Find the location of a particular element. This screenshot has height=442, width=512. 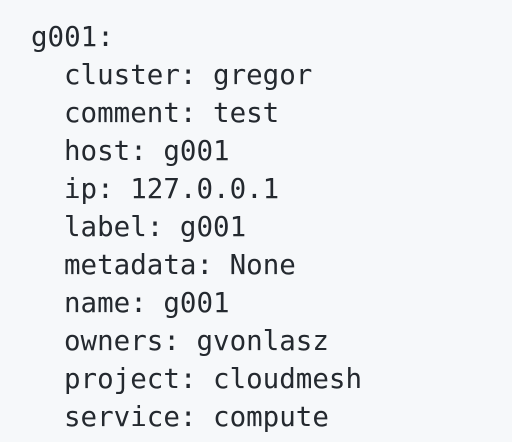

property-label: label: g001 is located at coordinates (155, 227).